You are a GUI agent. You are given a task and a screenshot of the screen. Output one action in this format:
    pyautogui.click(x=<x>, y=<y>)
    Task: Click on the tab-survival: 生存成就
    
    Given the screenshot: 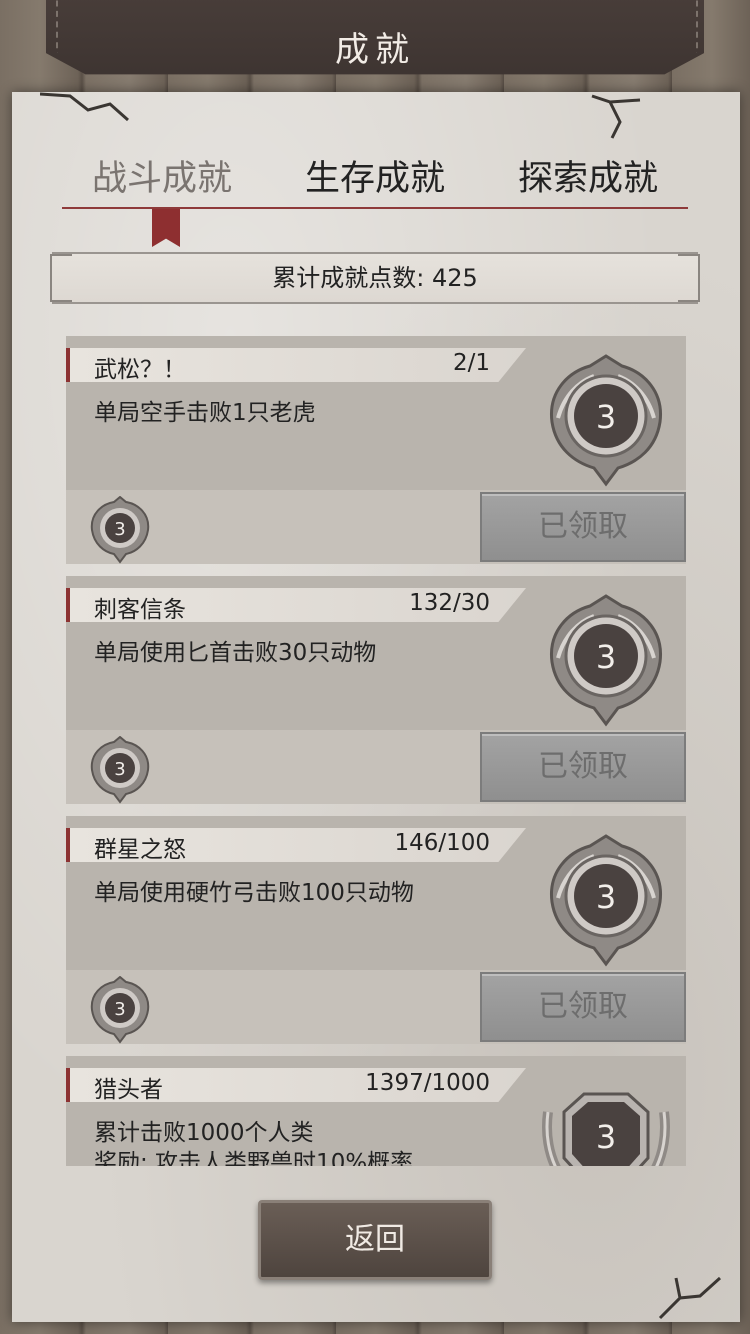 What is the action you would take?
    pyautogui.click(x=375, y=181)
    